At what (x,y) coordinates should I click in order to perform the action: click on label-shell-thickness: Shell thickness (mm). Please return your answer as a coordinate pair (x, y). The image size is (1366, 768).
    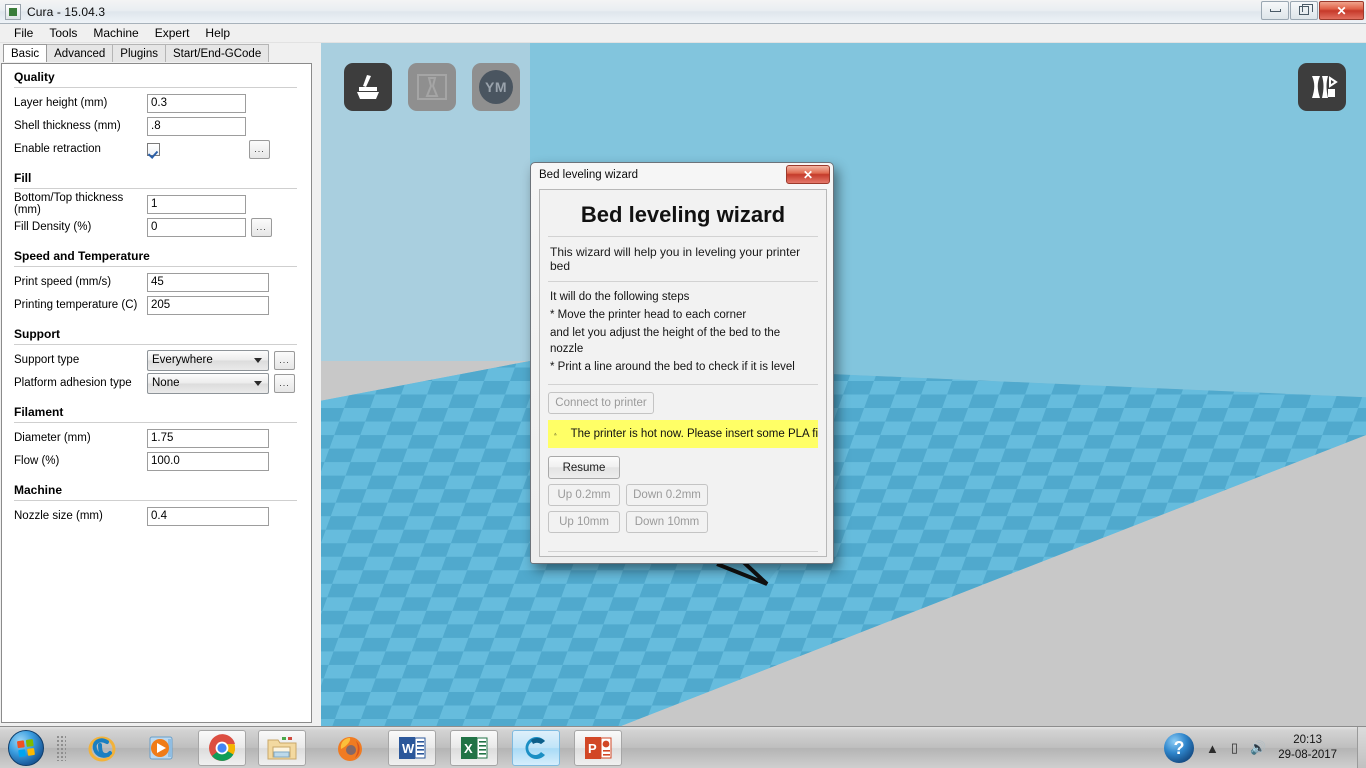
    Looking at the image, I should click on (67, 126).